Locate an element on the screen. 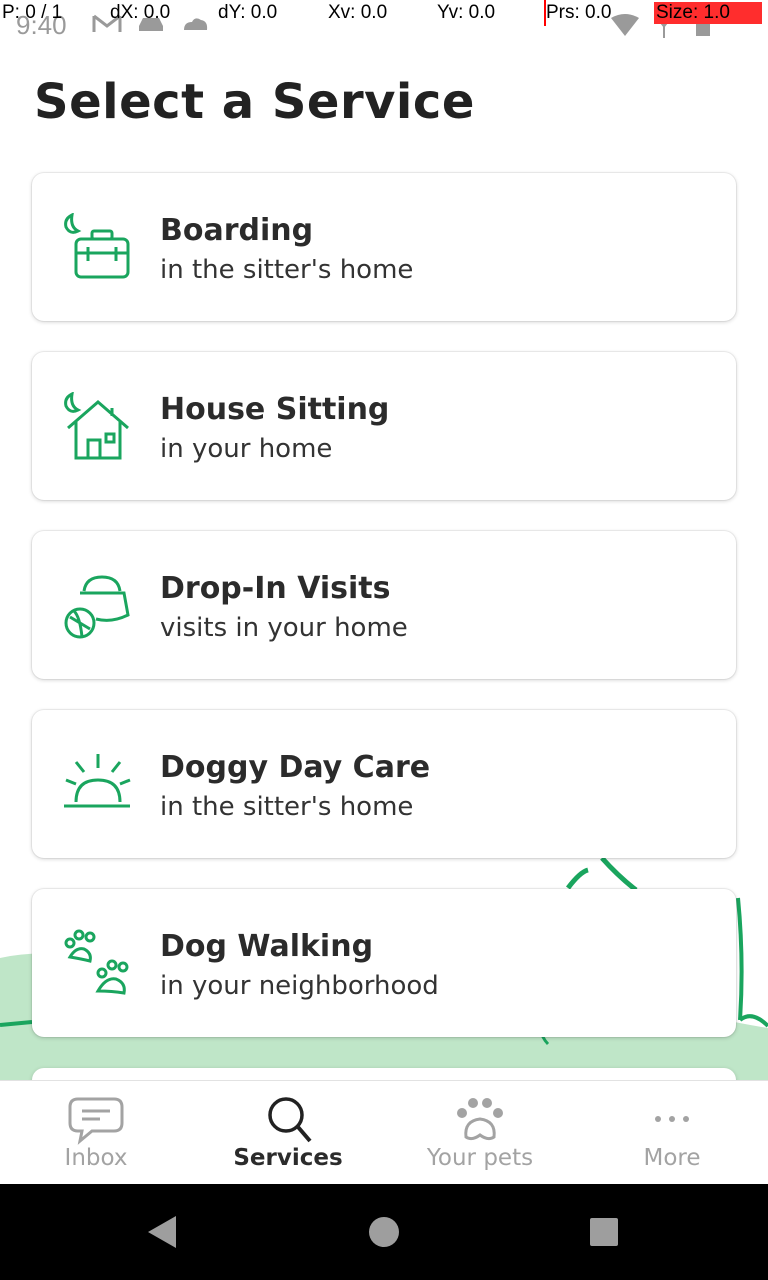 The image size is (768, 1280). drop-in-icon is located at coordinates (97, 607).